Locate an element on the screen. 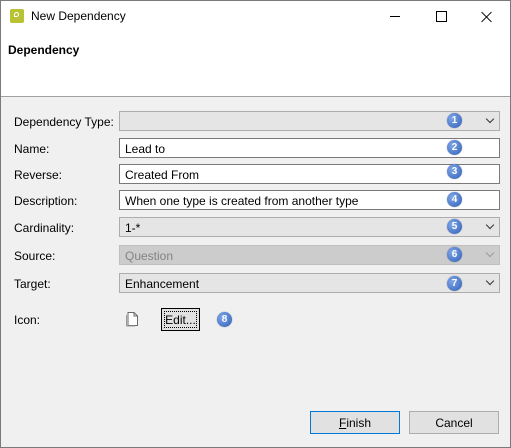  callout-badge-2: 2 is located at coordinates (454, 147).